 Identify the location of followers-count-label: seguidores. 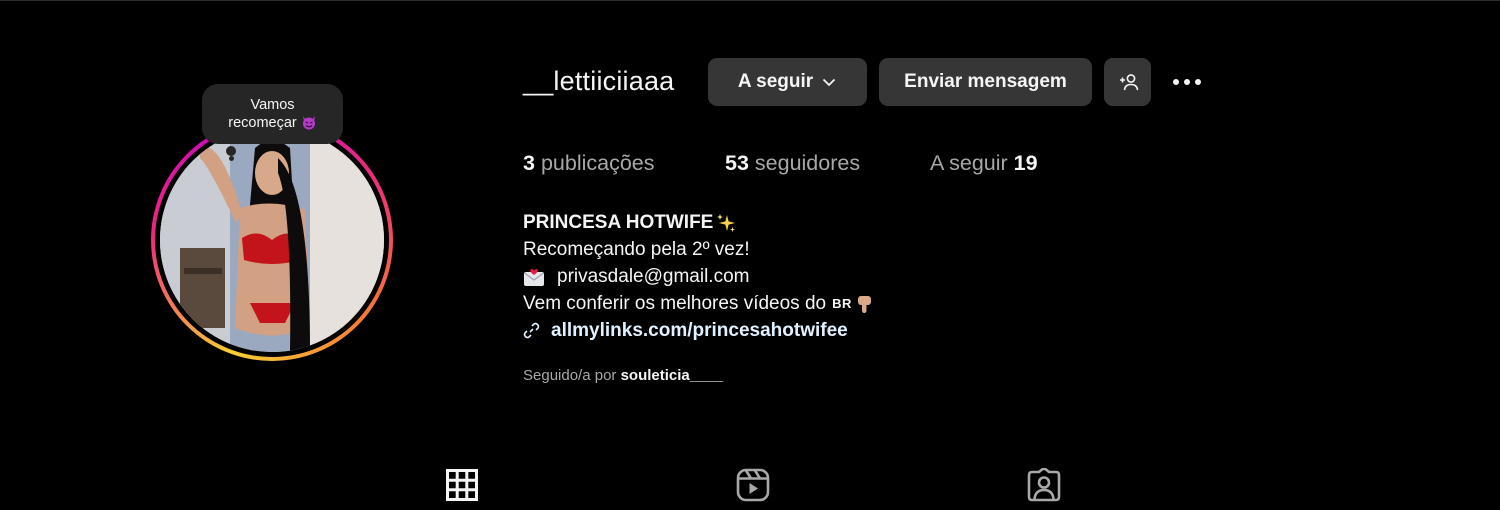
(807, 163).